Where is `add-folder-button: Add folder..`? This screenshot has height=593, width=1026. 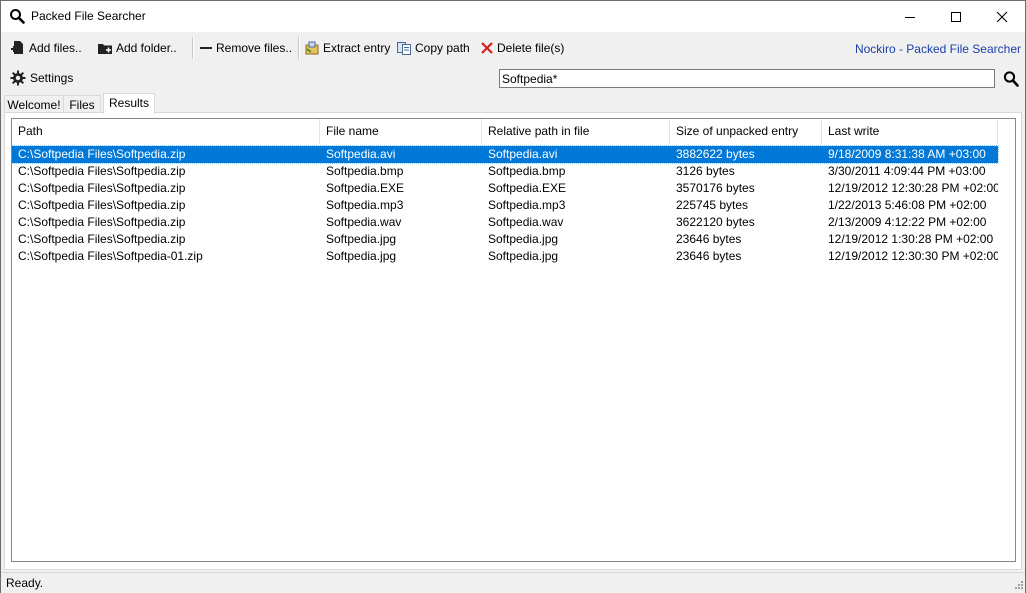 add-folder-button: Add folder.. is located at coordinates (137, 48).